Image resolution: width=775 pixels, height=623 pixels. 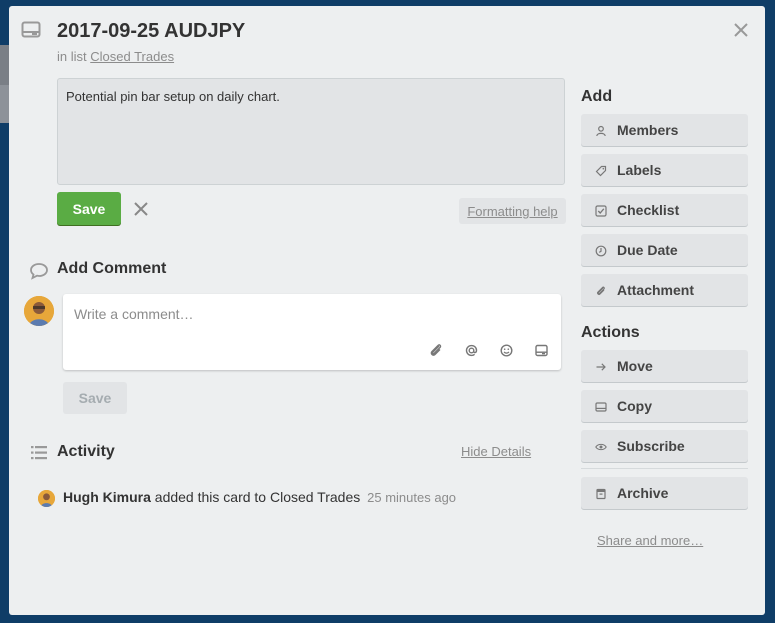 What do you see at coordinates (664, 406) in the screenshot?
I see `copy-button: Copy` at bounding box center [664, 406].